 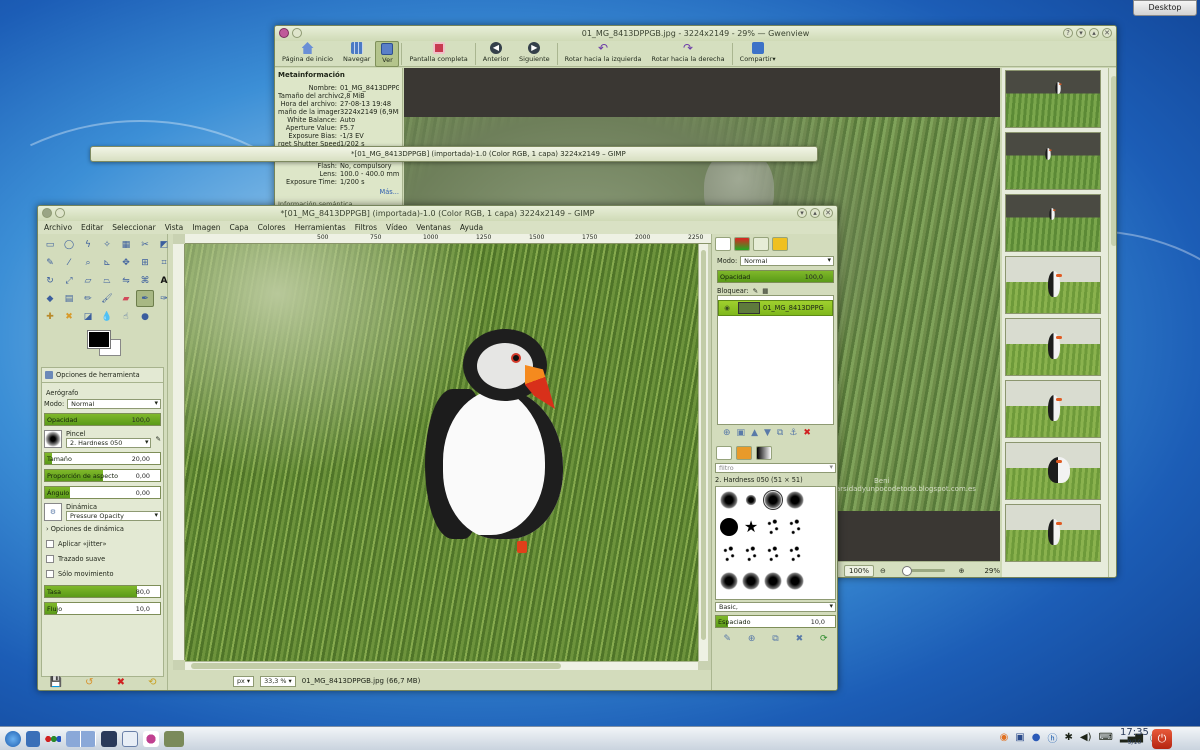 I want to click on layer-opacity-scale: Opacidad 100,0, so click(x=775, y=276).